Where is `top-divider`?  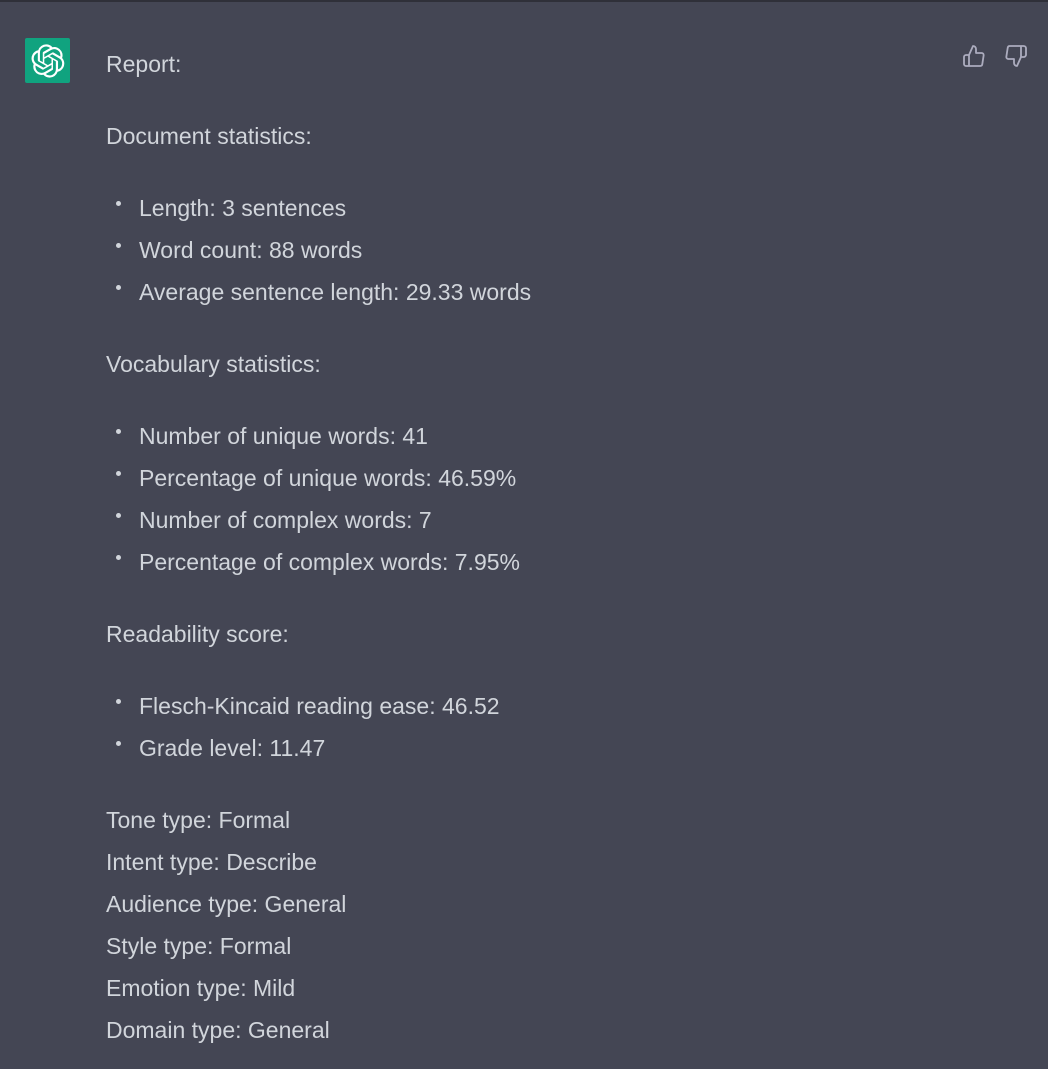
top-divider is located at coordinates (524, 1).